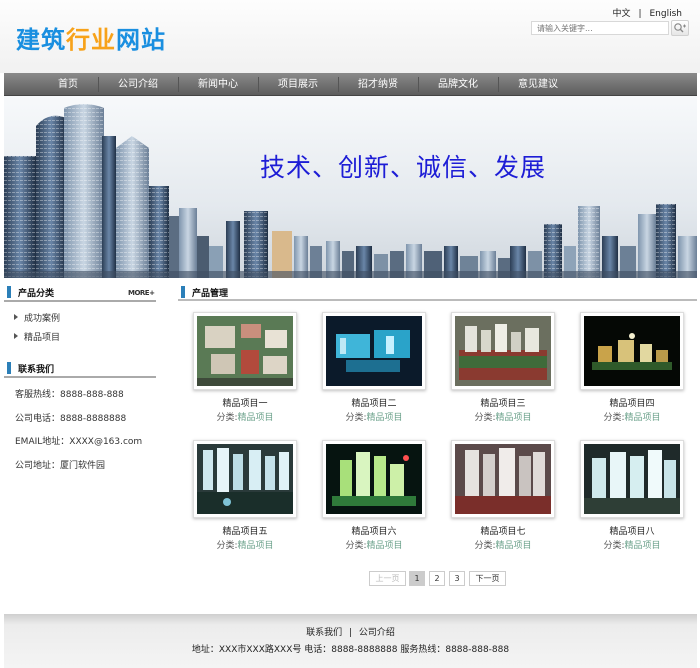  I want to click on sidebar-item-label: 成功案例, so click(42, 319).